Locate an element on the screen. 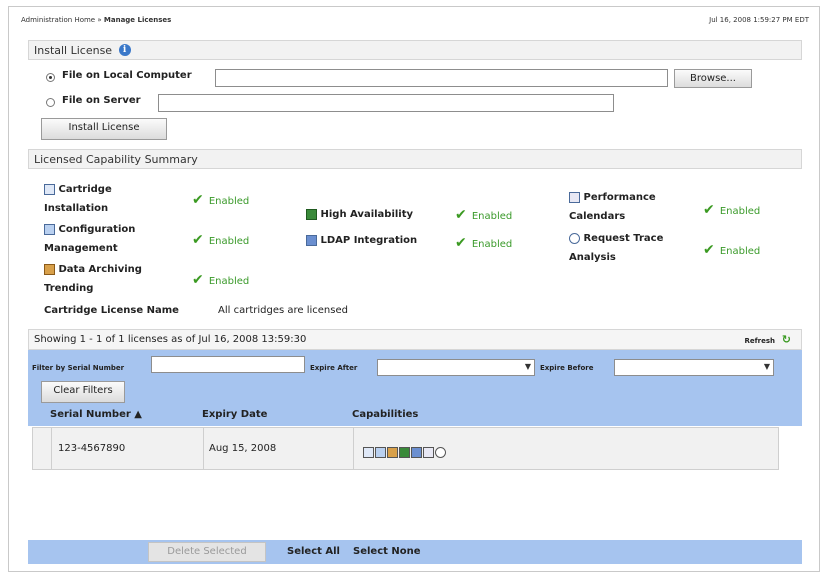 Image resolution: width=827 pixels, height=579 pixels. cap-name: LDAP Integration is located at coordinates (369, 240).